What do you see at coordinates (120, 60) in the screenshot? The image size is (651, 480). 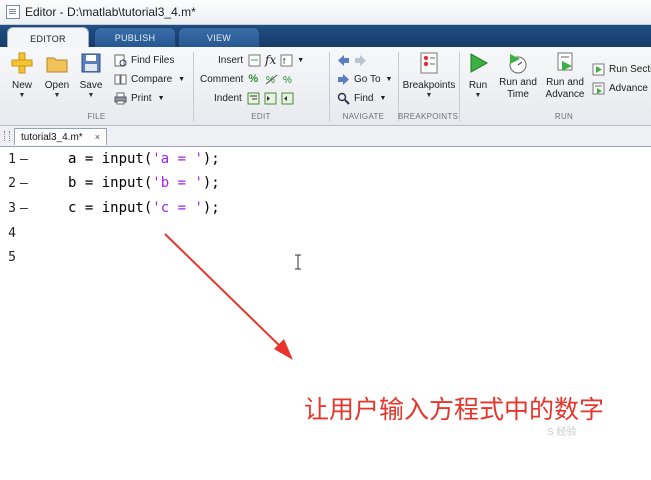 I see `find-files-icon` at bounding box center [120, 60].